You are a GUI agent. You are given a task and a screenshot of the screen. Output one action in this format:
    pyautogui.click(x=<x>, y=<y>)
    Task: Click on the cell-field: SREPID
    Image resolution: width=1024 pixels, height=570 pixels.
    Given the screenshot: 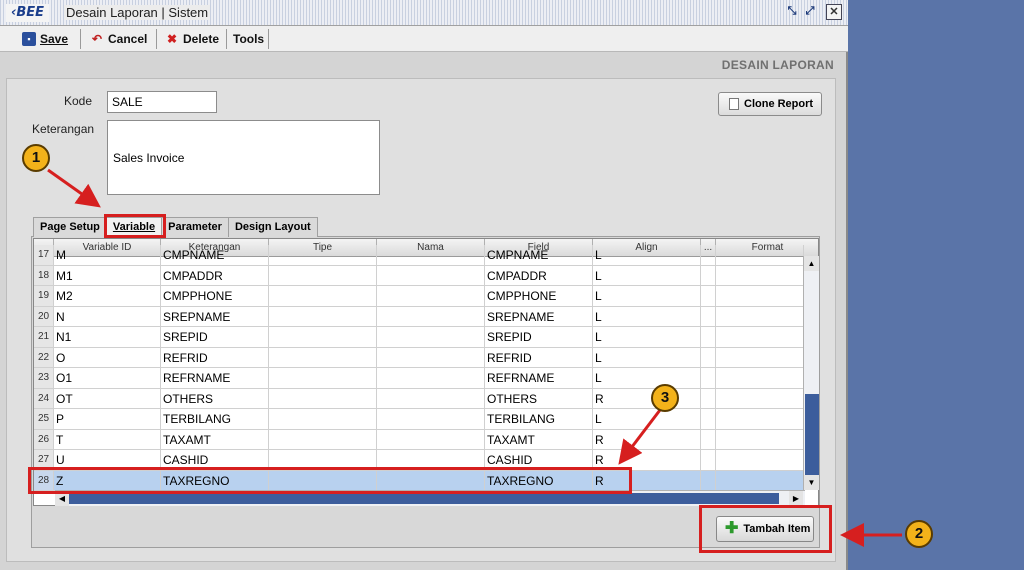 What is the action you would take?
    pyautogui.click(x=539, y=337)
    